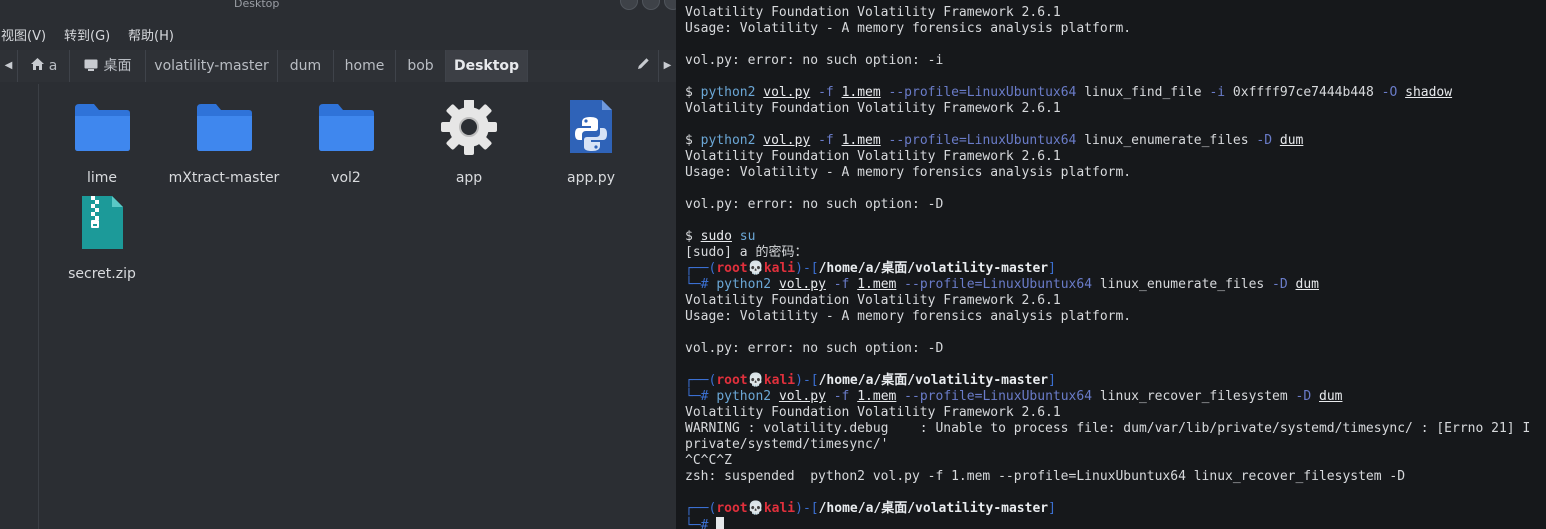 The image size is (1546, 529). Describe the element at coordinates (212, 66) in the screenshot. I see `breadcrumb-volatility-master: volatility-master` at that location.